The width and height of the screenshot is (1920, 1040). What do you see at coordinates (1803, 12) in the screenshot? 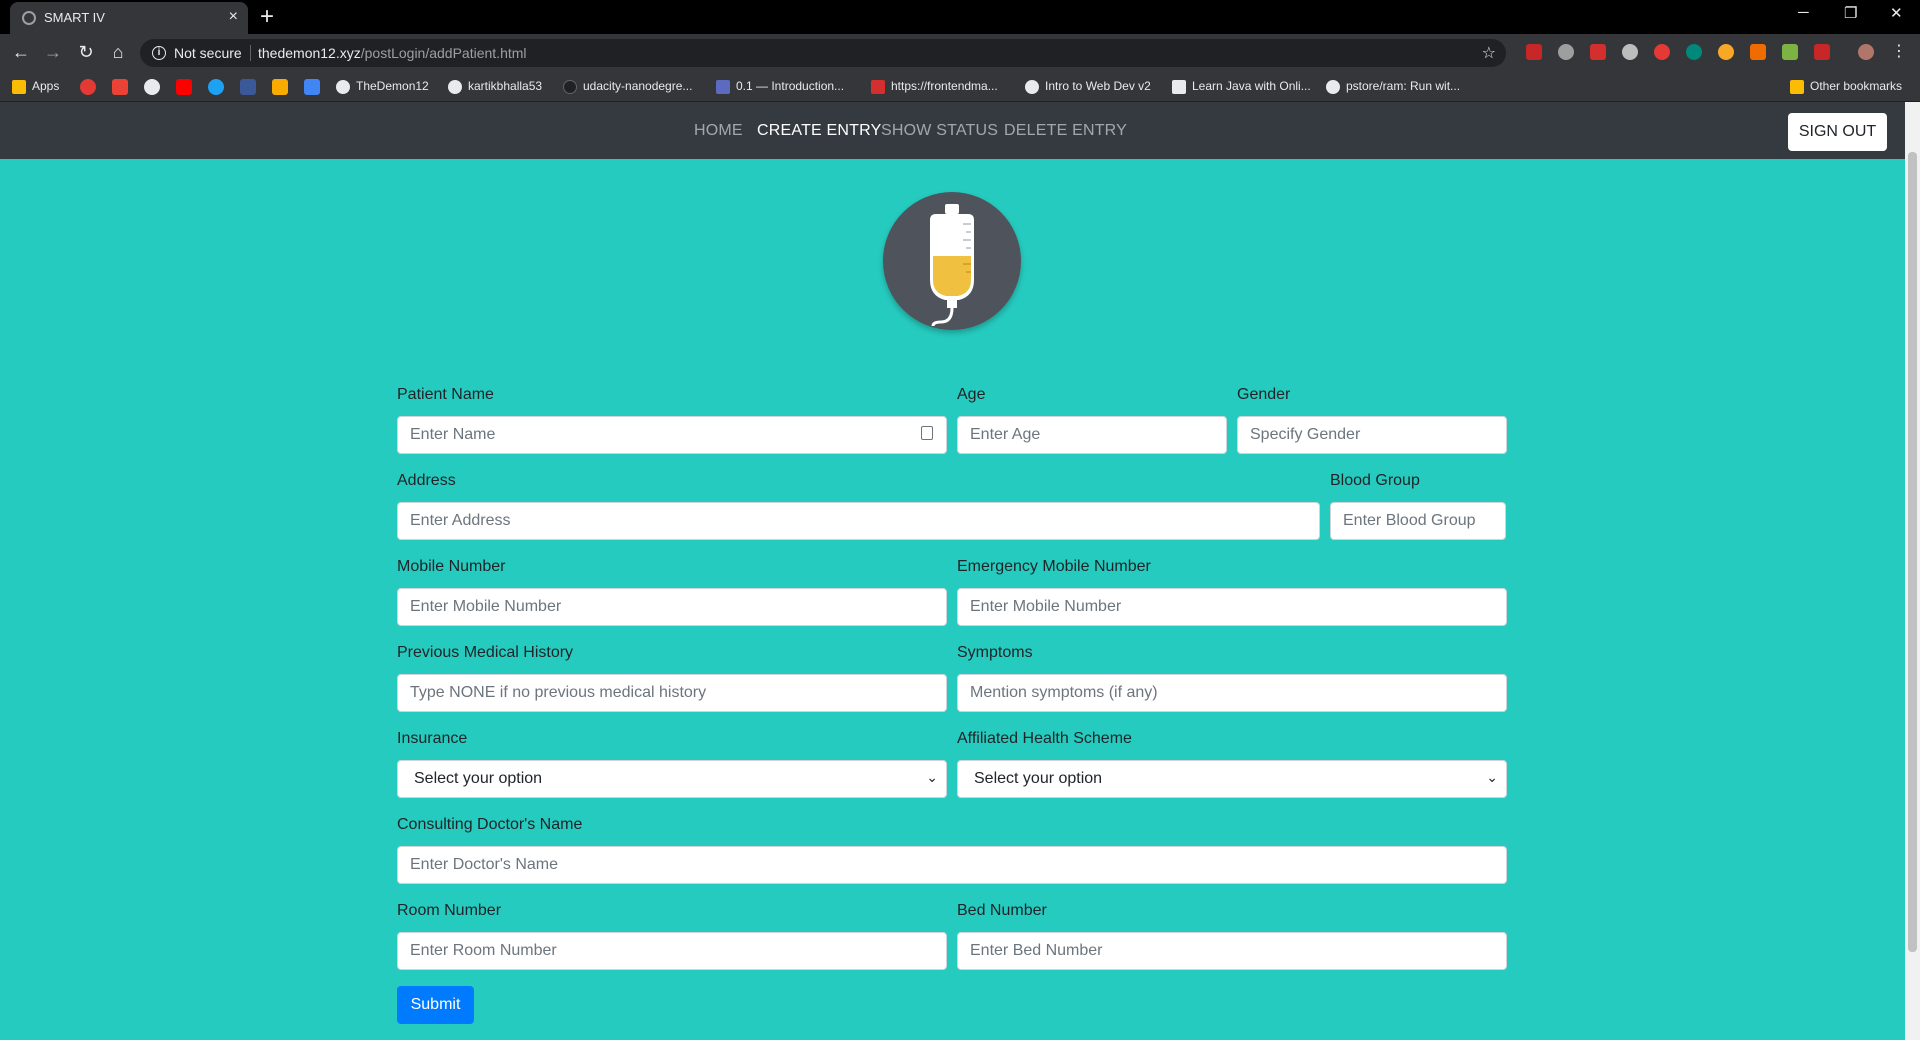
I see `minimize-icon: ─` at bounding box center [1803, 12].